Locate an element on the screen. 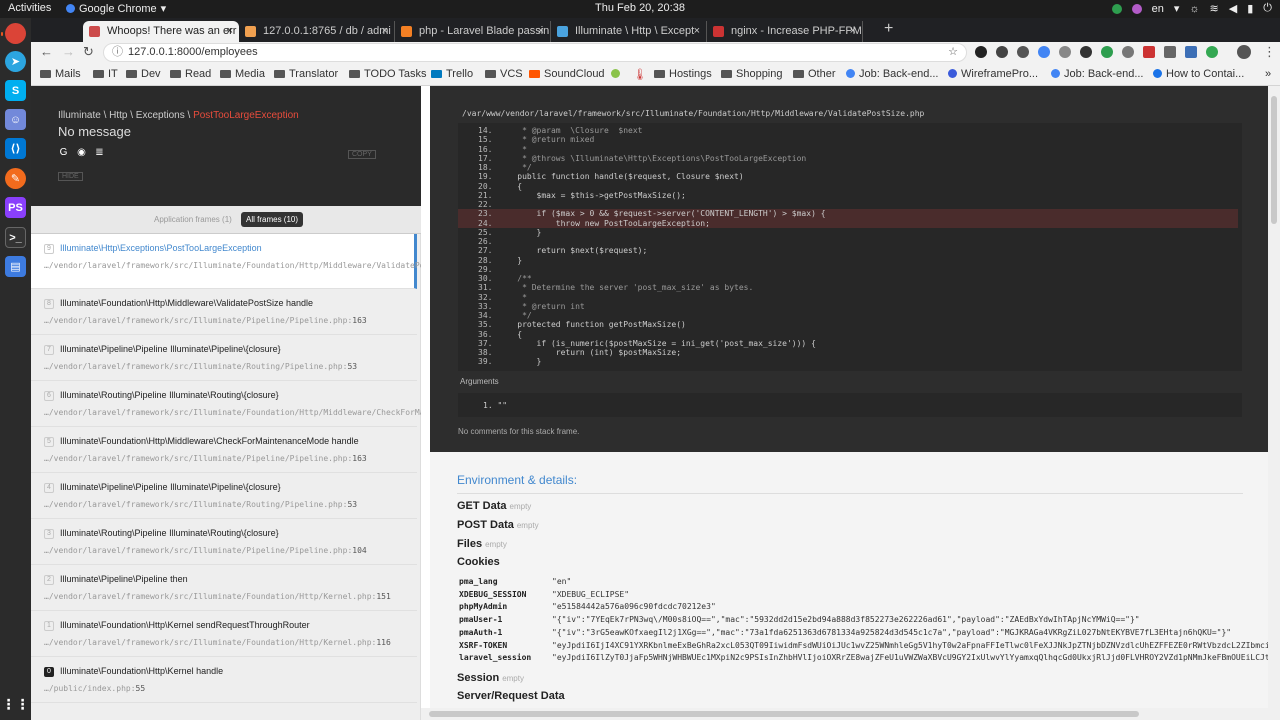 The width and height of the screenshot is (1280, 720). address-bar: ⓘ 127.0.0.1:8000/employees ☆ is located at coordinates (535, 52).